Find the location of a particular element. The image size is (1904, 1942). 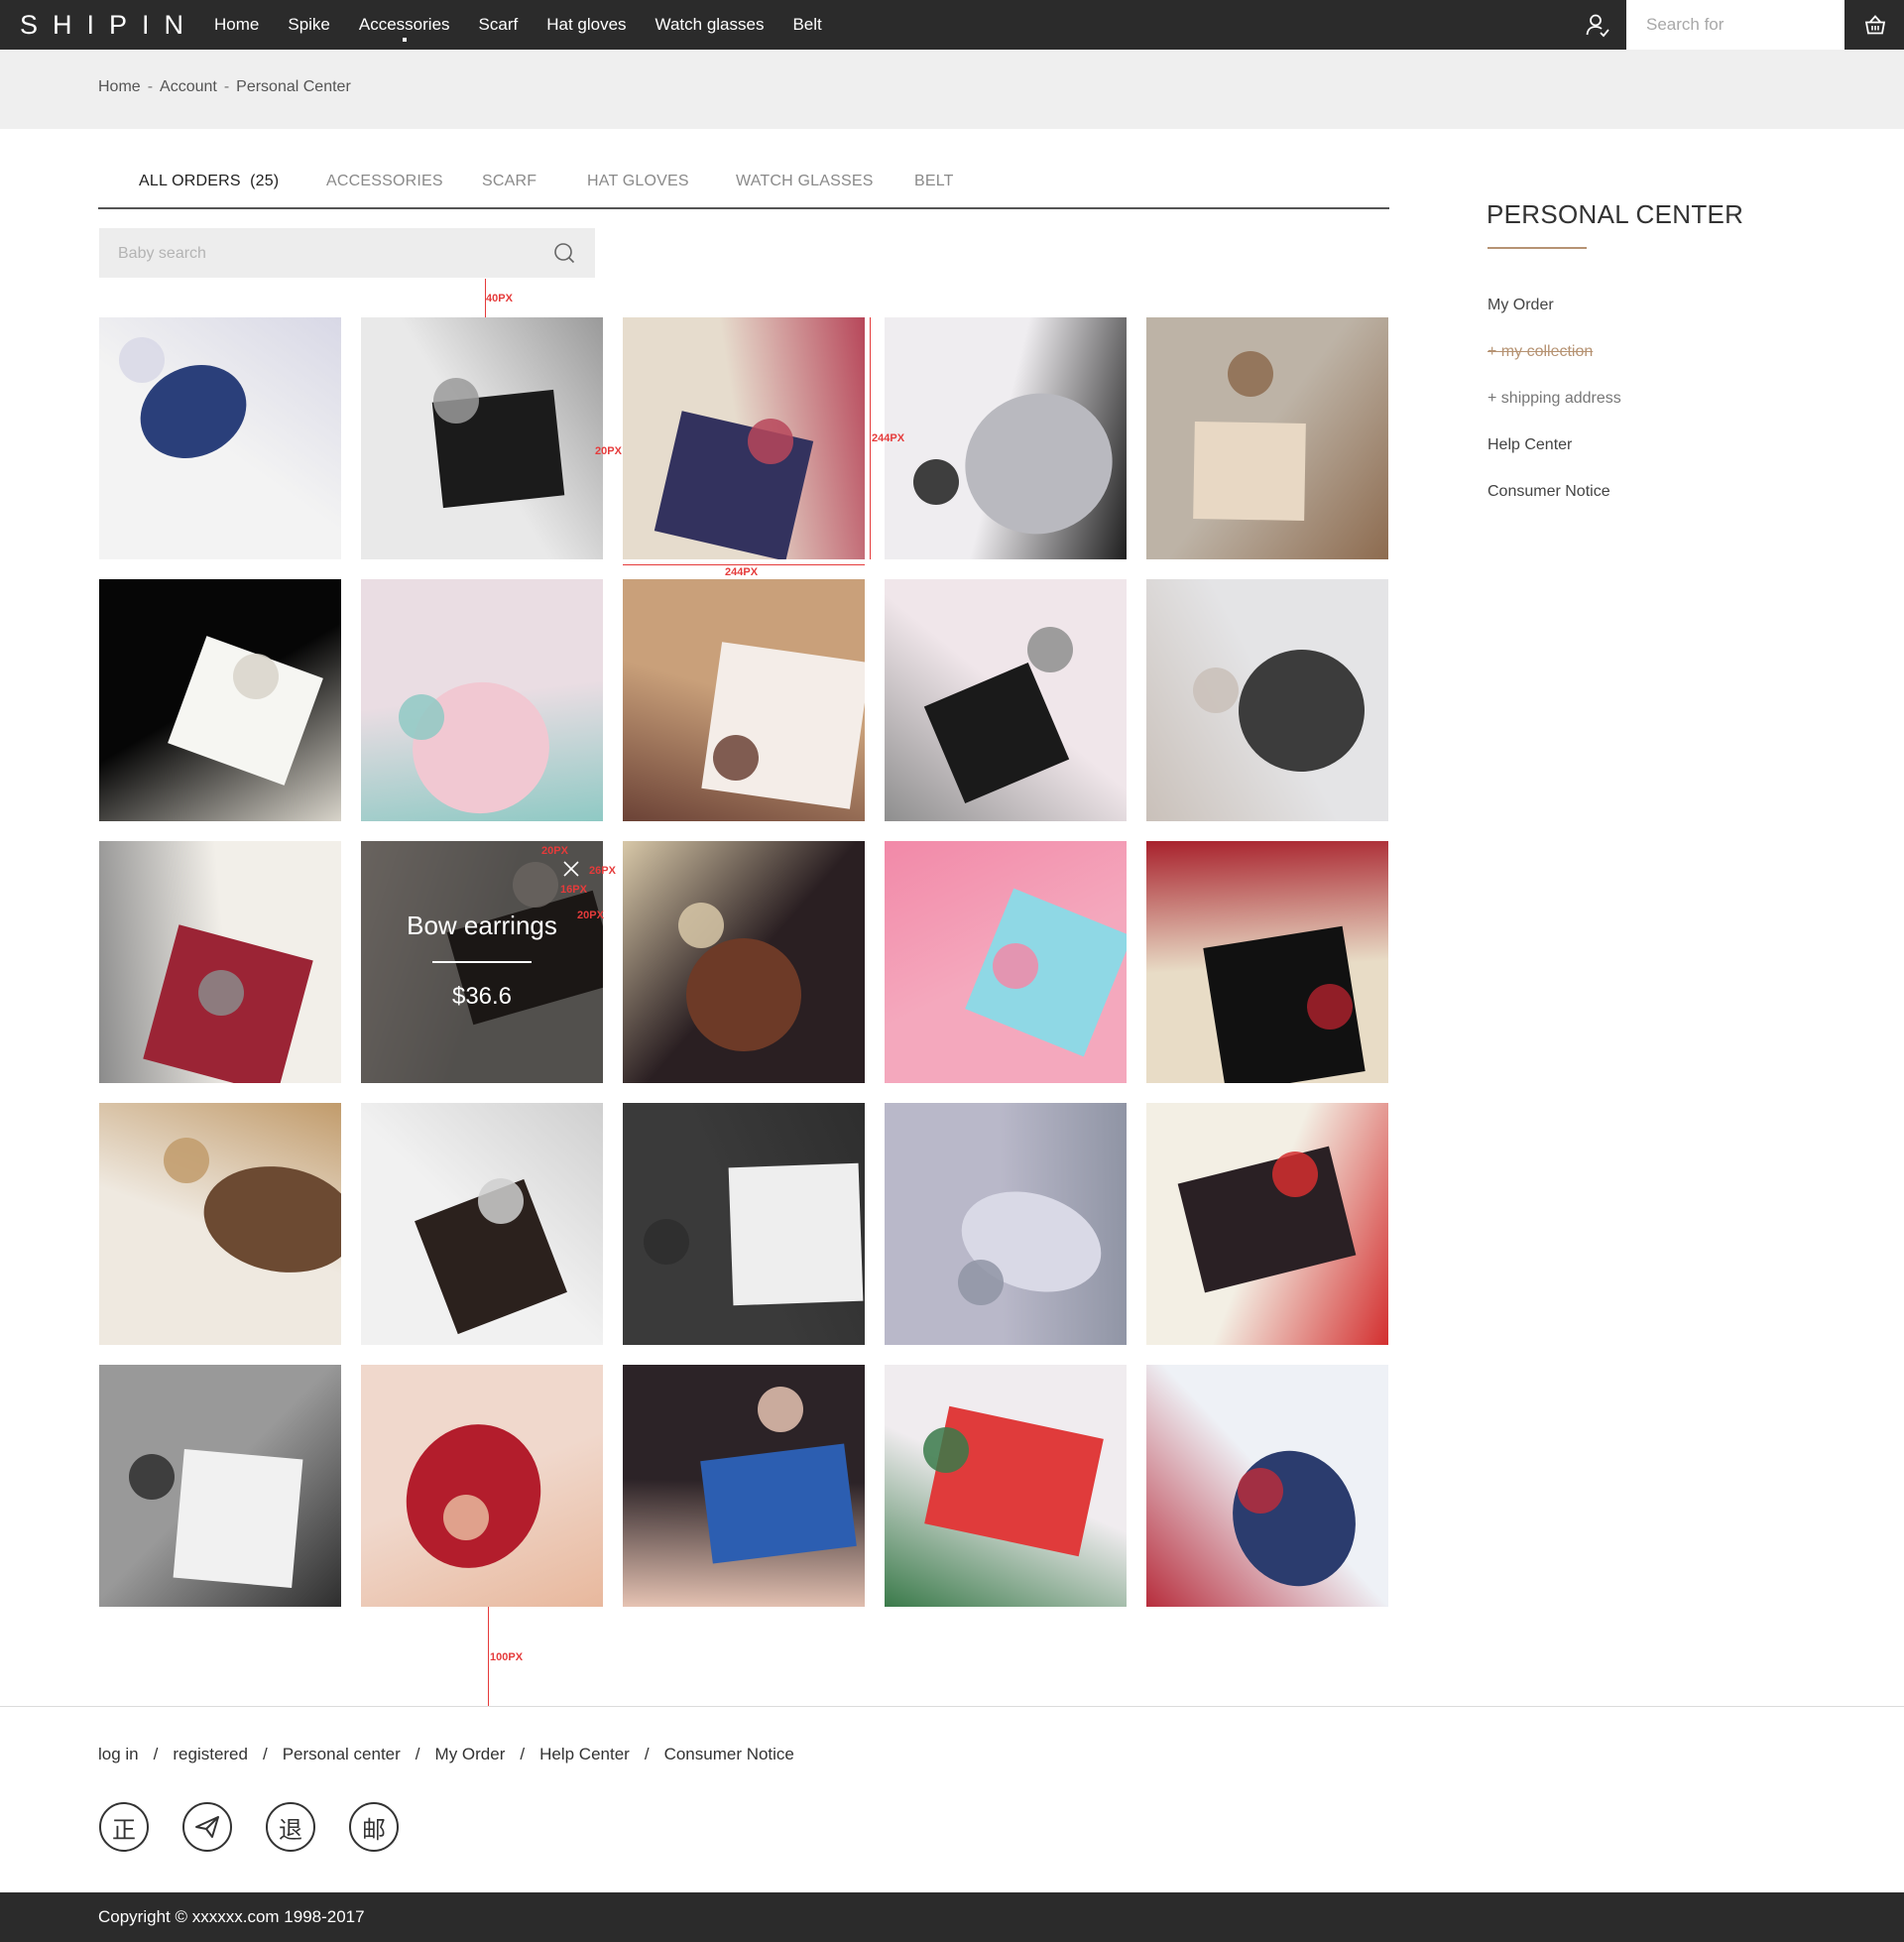

tab-count: (25) is located at coordinates (265, 181).